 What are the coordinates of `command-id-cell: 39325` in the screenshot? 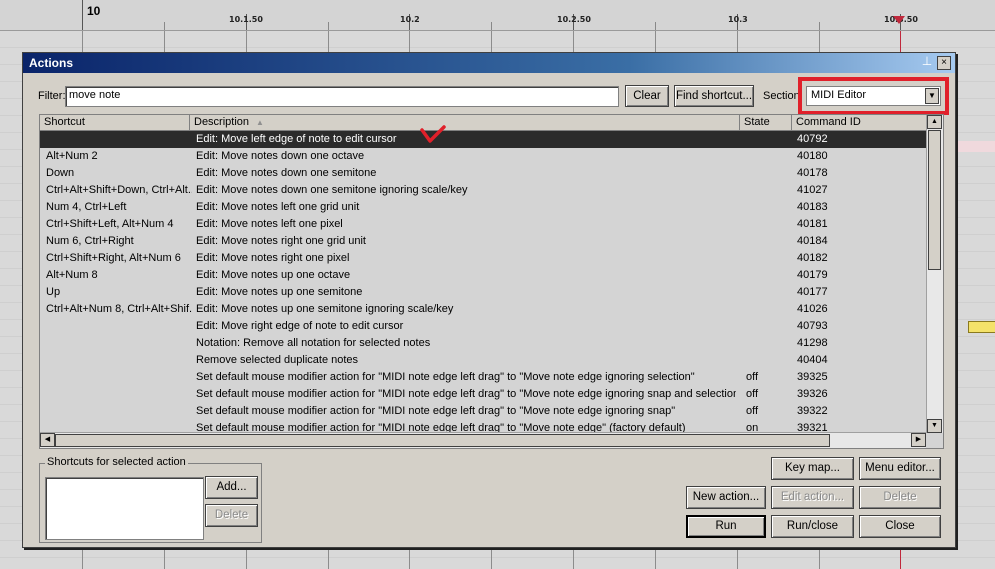 It's located at (812, 377).